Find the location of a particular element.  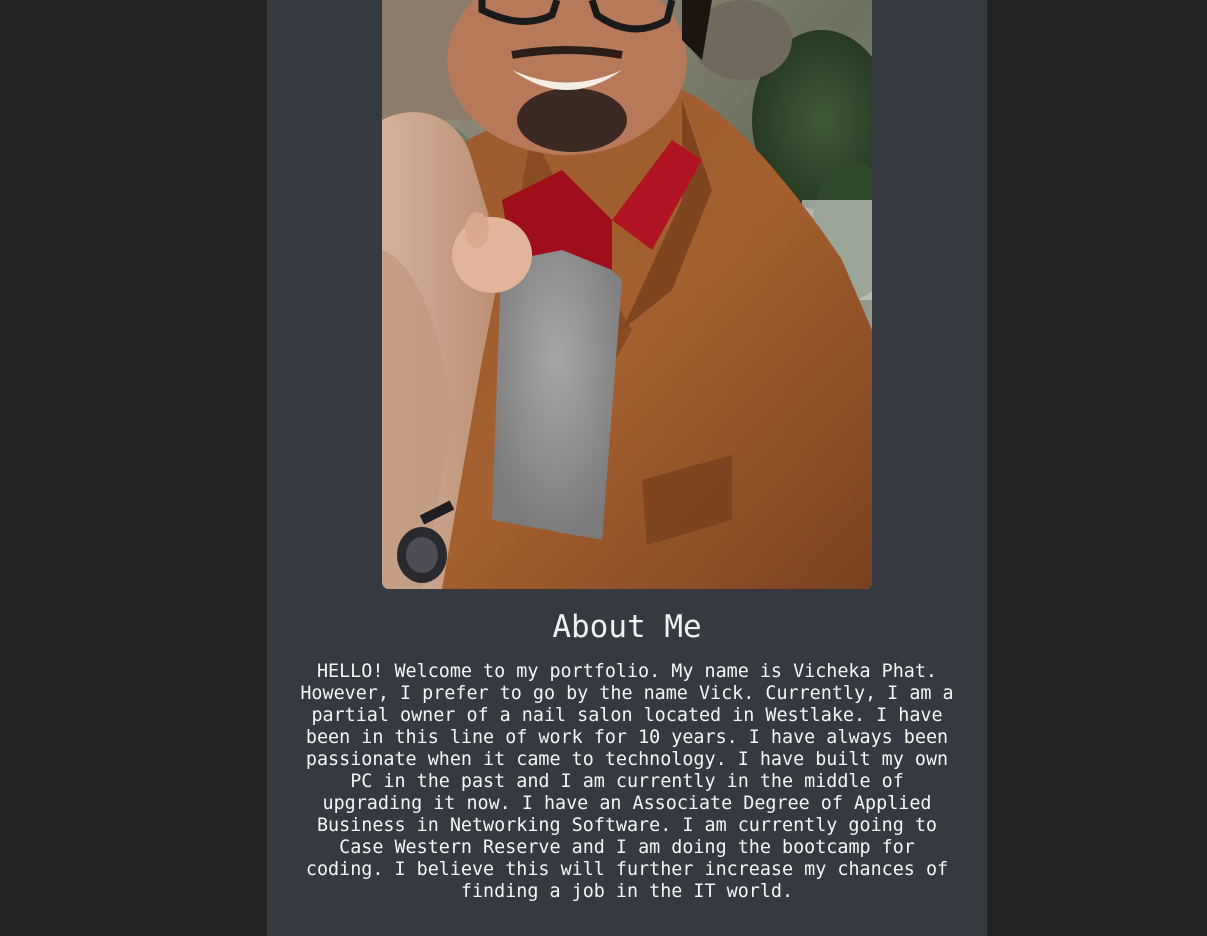

about-me-heading: About Me is located at coordinates (627, 627).